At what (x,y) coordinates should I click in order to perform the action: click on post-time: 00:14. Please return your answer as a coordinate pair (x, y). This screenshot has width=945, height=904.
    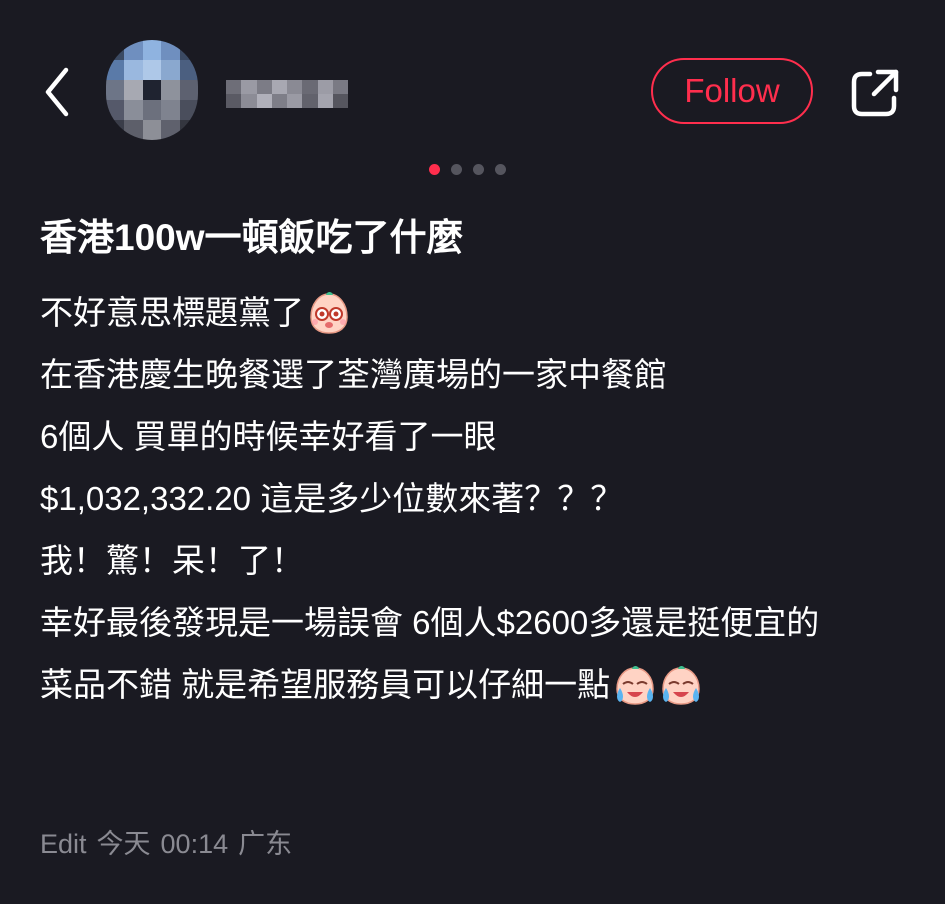
    Looking at the image, I should click on (194, 844).